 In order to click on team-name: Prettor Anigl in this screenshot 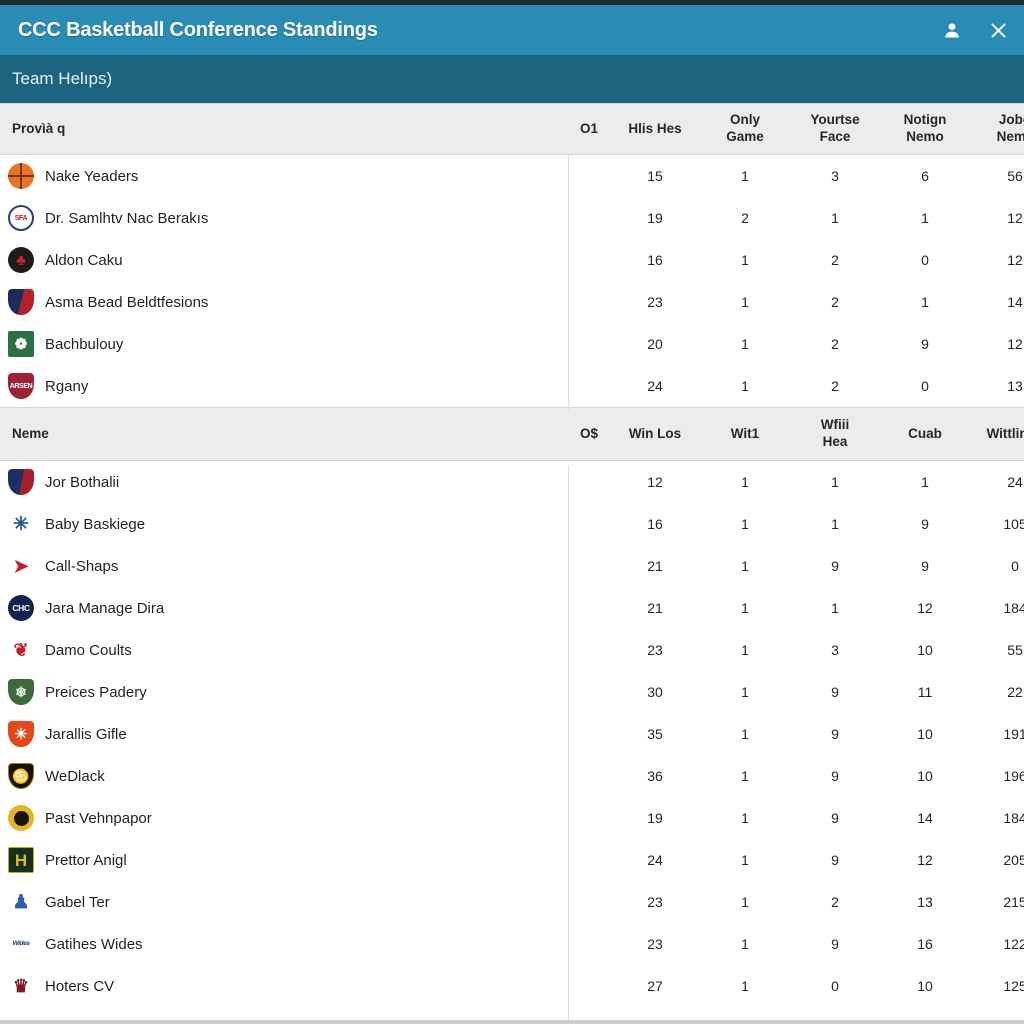, I will do `click(86, 860)`.